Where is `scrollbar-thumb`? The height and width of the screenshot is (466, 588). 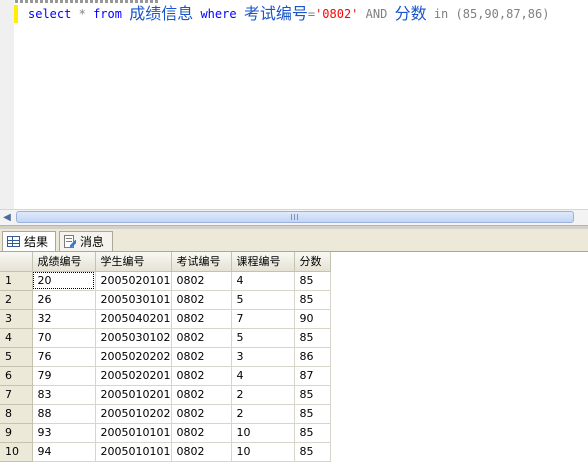
scrollbar-thumb is located at coordinates (295, 217).